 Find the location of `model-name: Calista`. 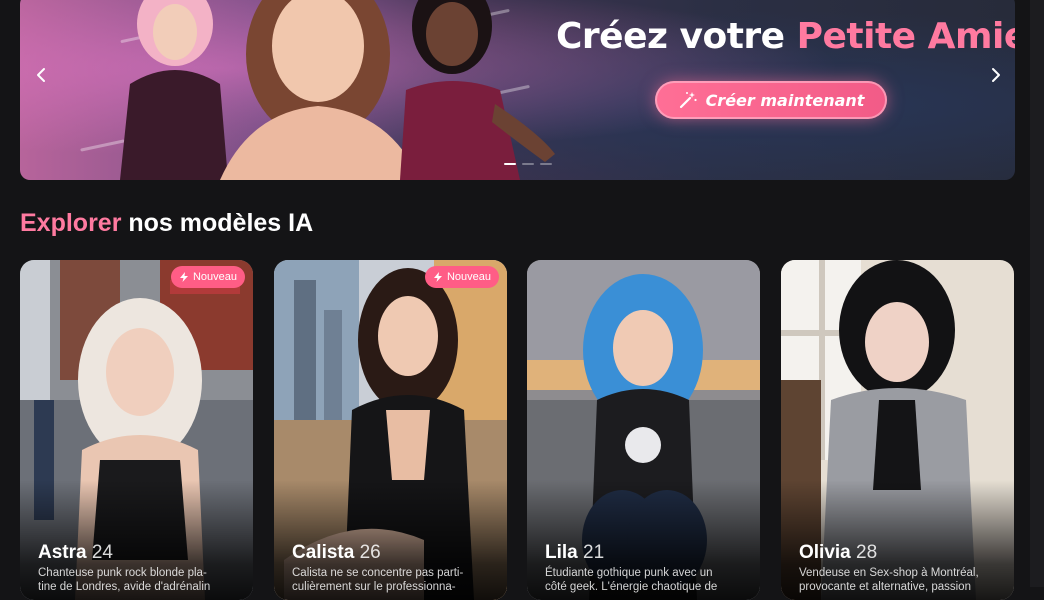

model-name: Calista is located at coordinates (323, 552).